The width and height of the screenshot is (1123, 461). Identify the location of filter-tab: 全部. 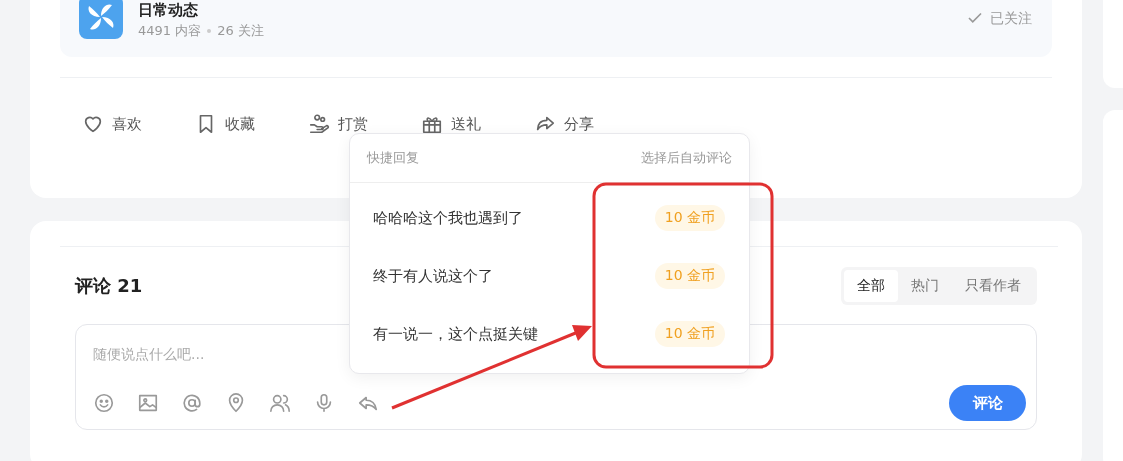
(871, 286).